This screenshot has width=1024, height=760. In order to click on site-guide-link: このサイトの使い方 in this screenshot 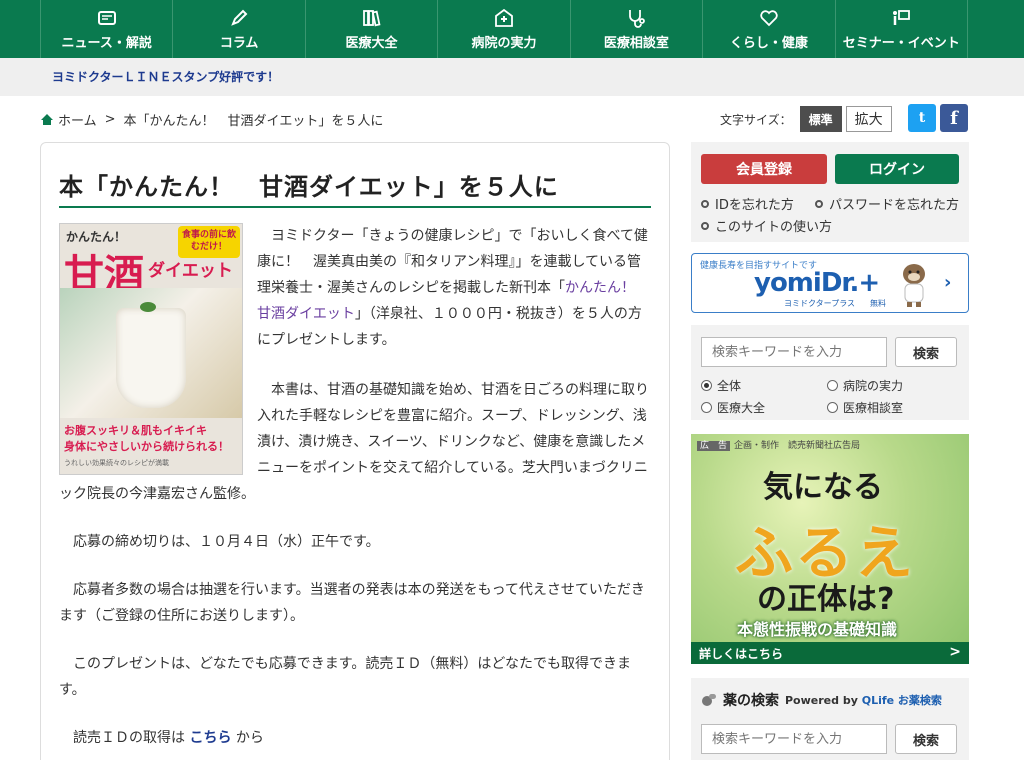, I will do `click(766, 225)`.